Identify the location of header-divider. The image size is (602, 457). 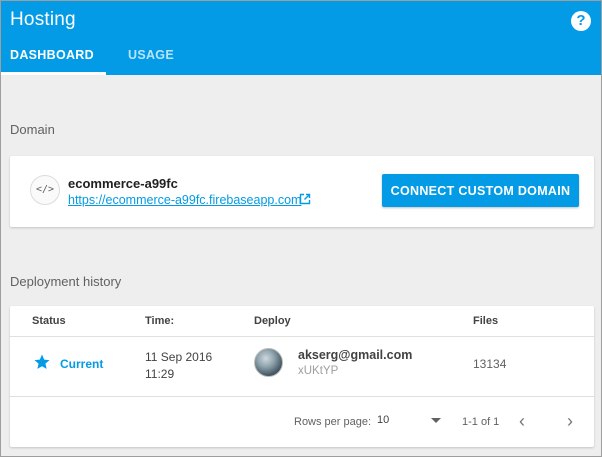
(302, 336).